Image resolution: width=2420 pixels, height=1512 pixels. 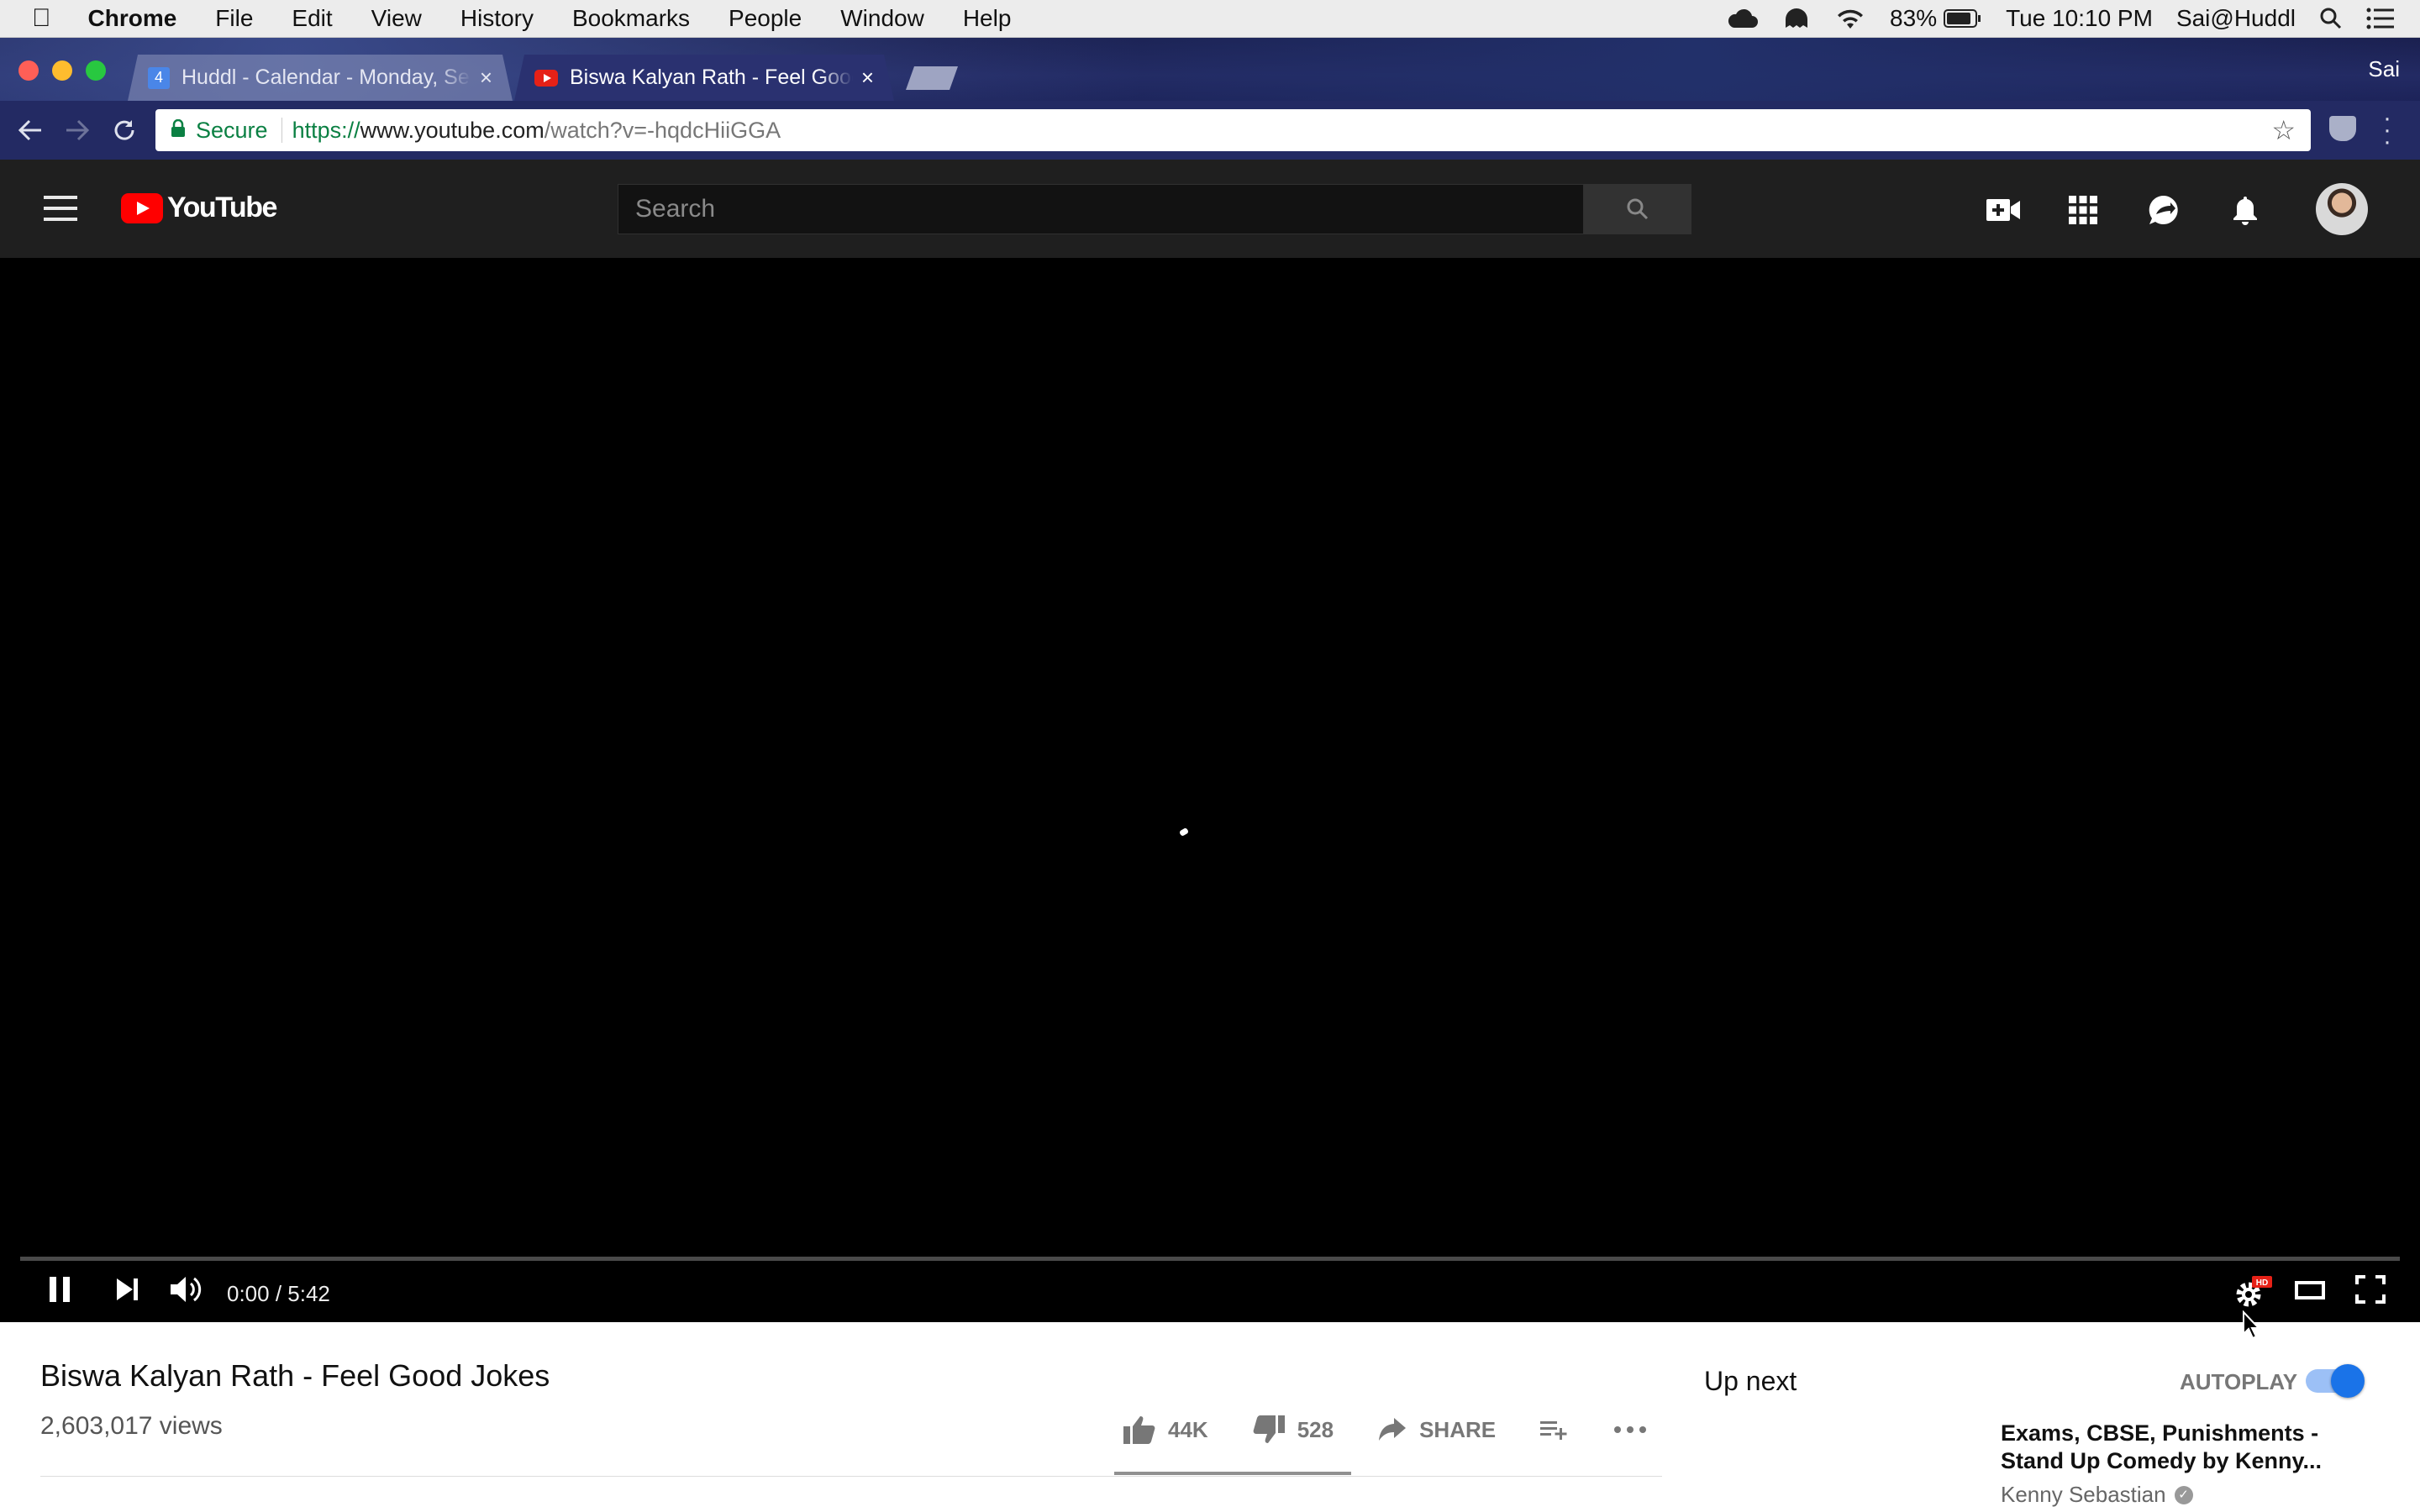 What do you see at coordinates (2253, 1292) in the screenshot?
I see `settings-gear-icon: HD` at bounding box center [2253, 1292].